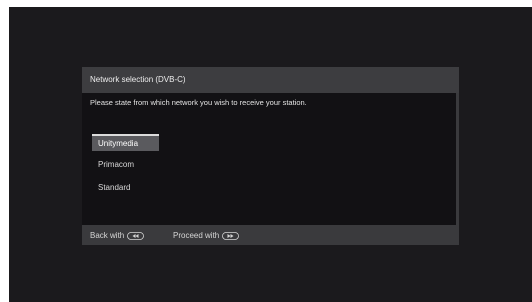  What do you see at coordinates (231, 235) in the screenshot?
I see `fast-forward-button-icon` at bounding box center [231, 235].